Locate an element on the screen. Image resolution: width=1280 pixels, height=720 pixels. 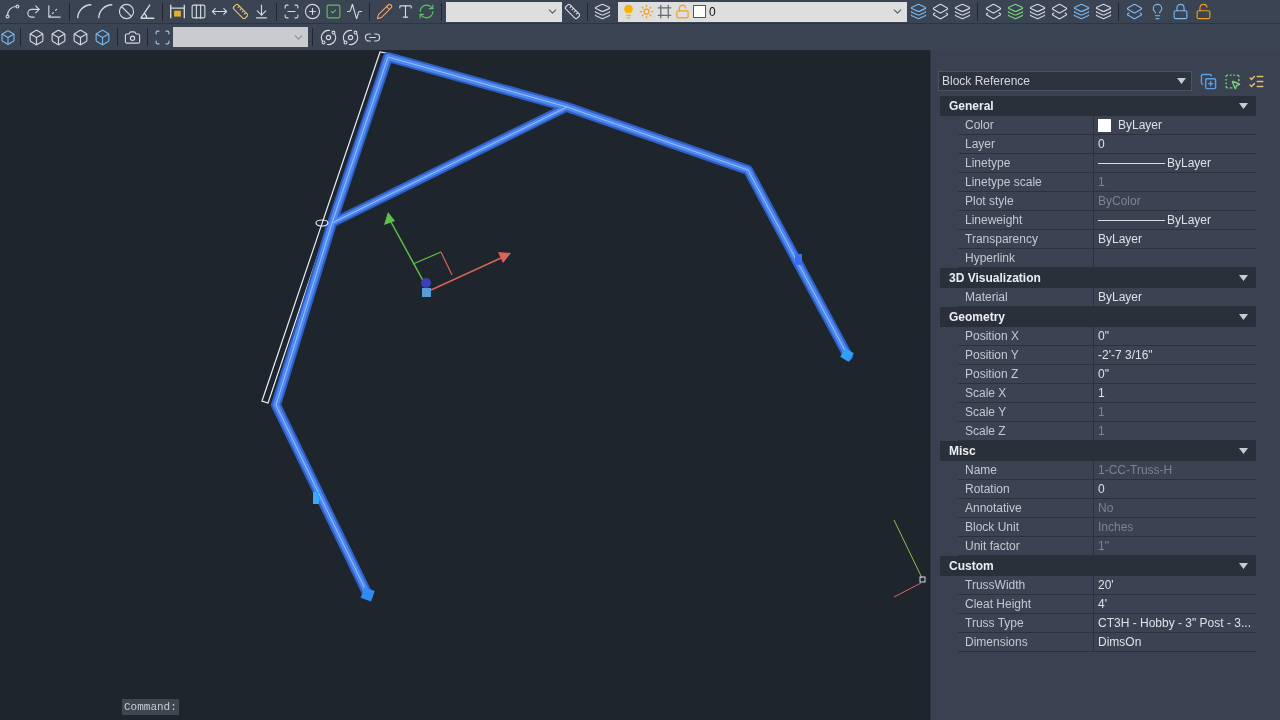
scan-line-icon is located at coordinates (291, 11).